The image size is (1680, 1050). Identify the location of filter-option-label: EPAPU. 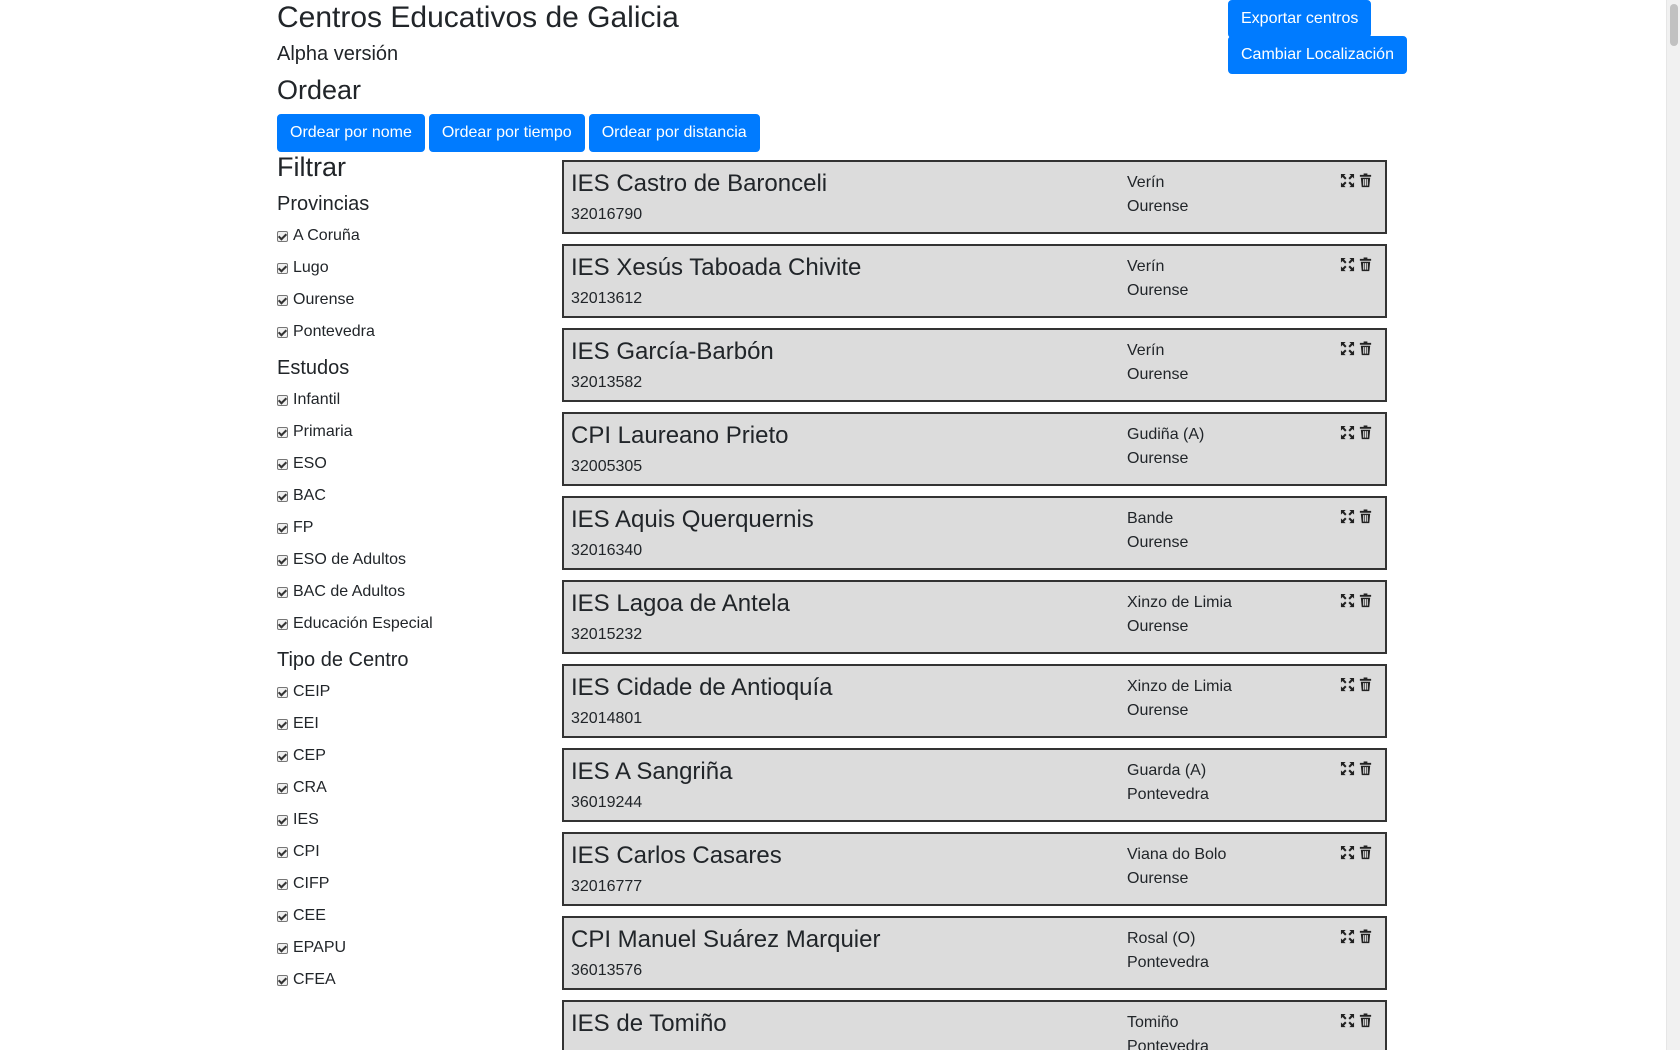
(320, 947).